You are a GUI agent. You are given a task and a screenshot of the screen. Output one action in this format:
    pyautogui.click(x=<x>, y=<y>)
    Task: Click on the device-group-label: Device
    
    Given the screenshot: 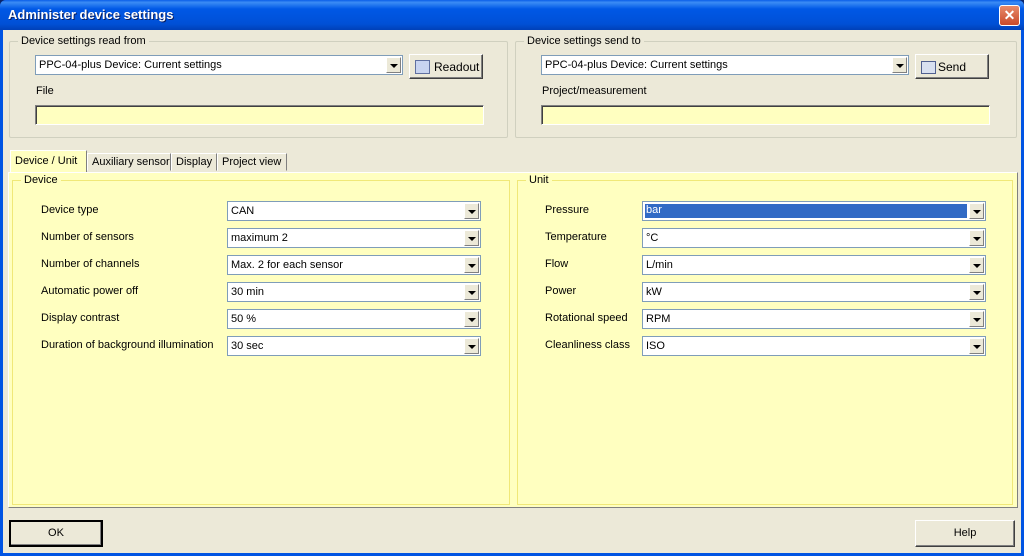 What is the action you would take?
    pyautogui.click(x=41, y=180)
    